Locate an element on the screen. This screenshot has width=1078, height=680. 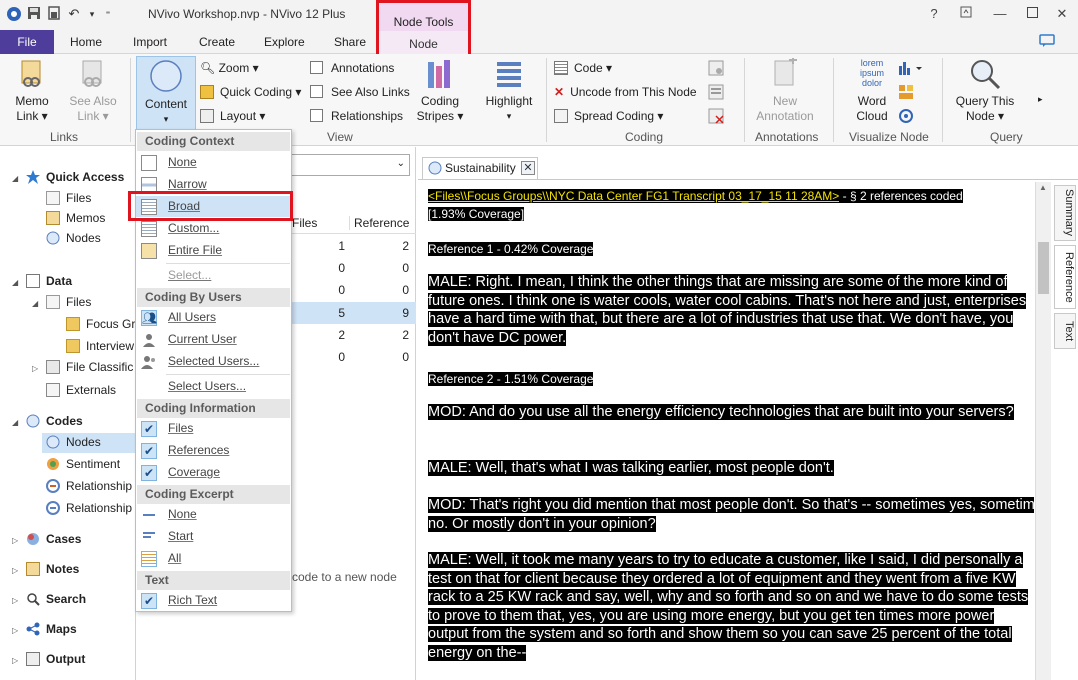
nav-data-files: Files is located at coordinates (68, 302).